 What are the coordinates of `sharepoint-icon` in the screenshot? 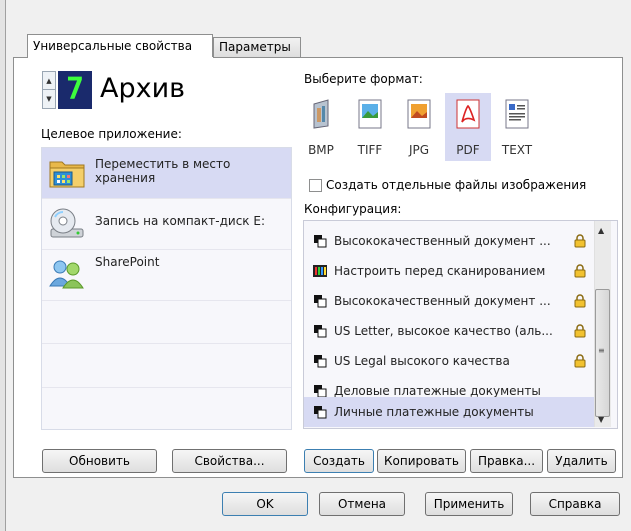 It's located at (66, 274).